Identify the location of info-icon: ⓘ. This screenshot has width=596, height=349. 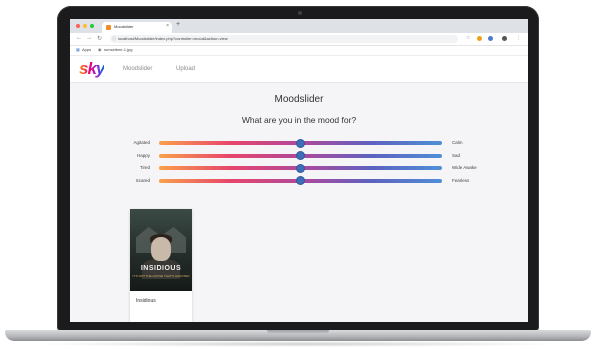
(114, 38).